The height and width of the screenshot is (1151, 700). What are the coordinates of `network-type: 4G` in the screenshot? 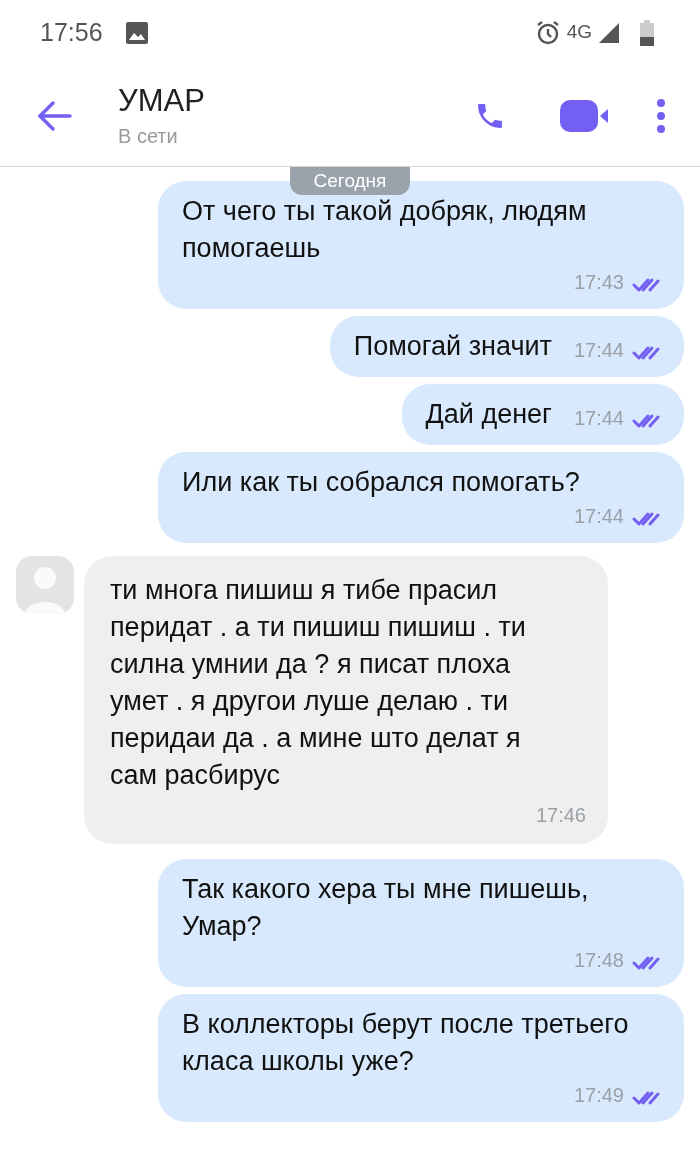 It's located at (579, 32).